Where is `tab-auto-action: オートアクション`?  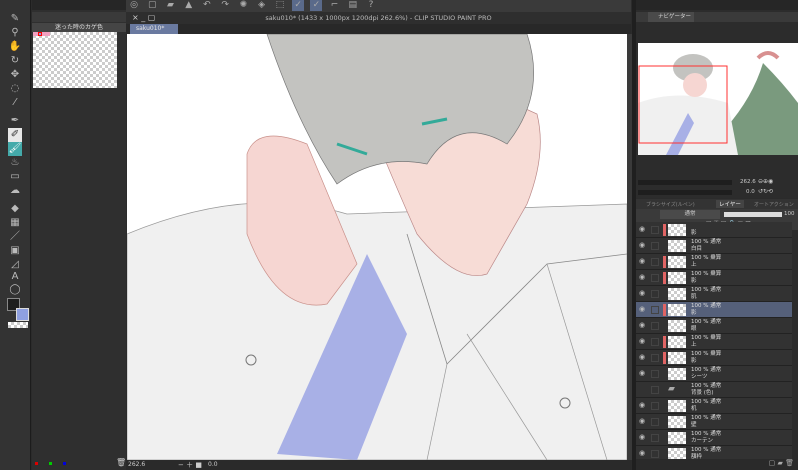 tab-auto-action: オートアクション is located at coordinates (774, 204).